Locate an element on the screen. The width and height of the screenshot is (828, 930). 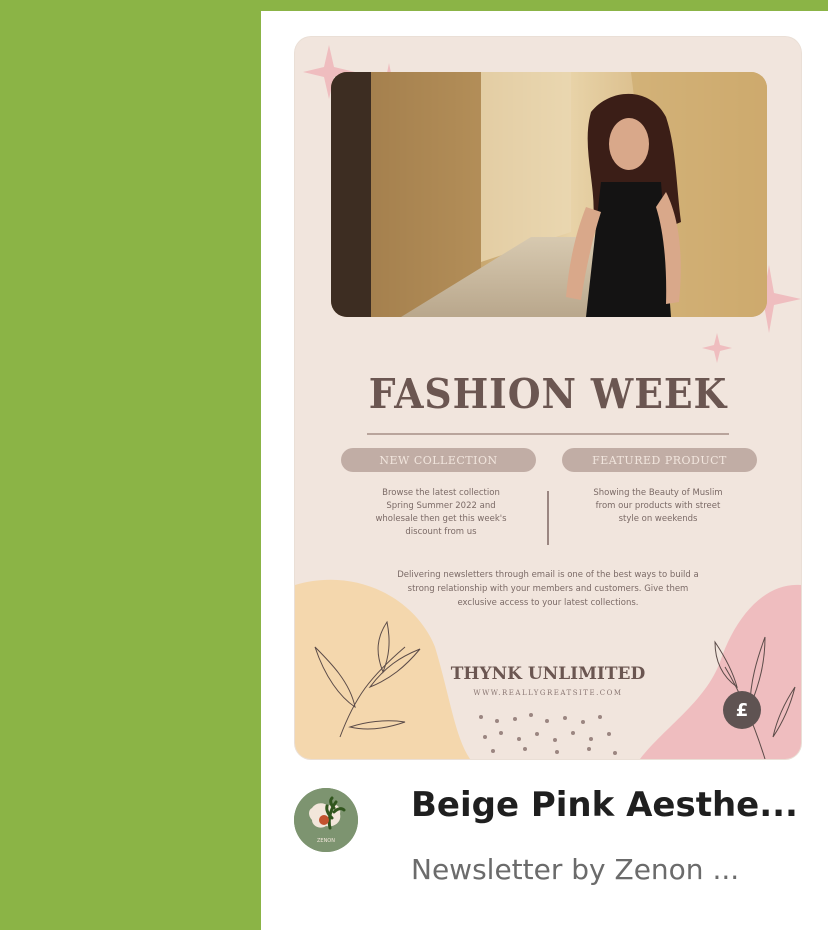
svg-text: ZENON is located at coordinates (326, 841).